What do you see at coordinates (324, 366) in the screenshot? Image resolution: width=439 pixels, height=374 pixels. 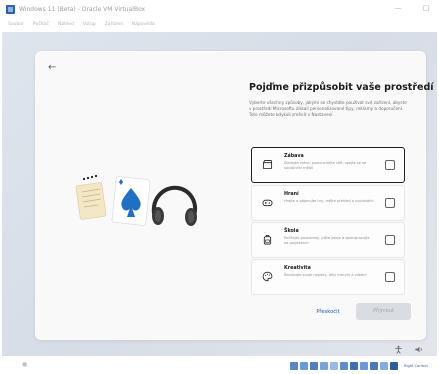 I see `network-icon` at bounding box center [324, 366].